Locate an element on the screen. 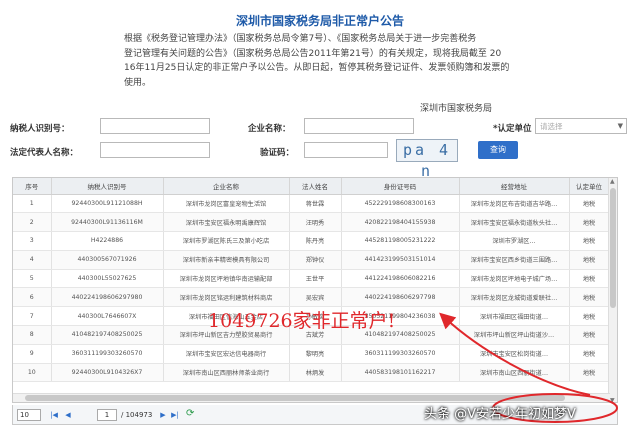 The image size is (640, 433). table-cell: 440300567071926 is located at coordinates (107, 260).